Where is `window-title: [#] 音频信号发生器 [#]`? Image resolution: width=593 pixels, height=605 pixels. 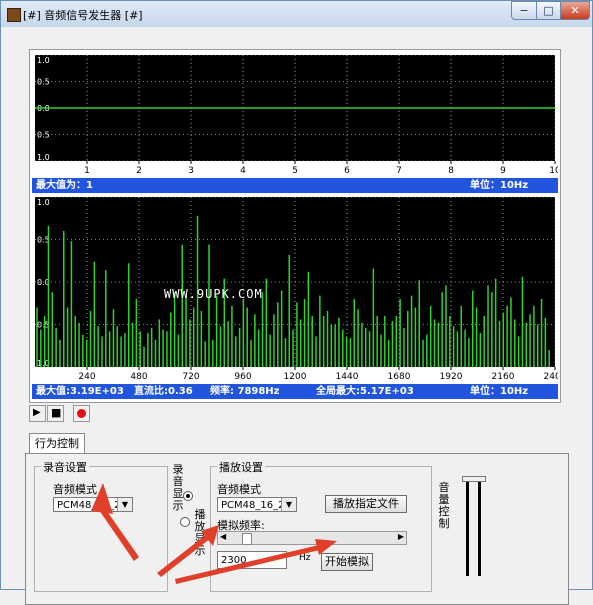
window-title: [#] 音频信号发生器 [#] is located at coordinates (83, 15).